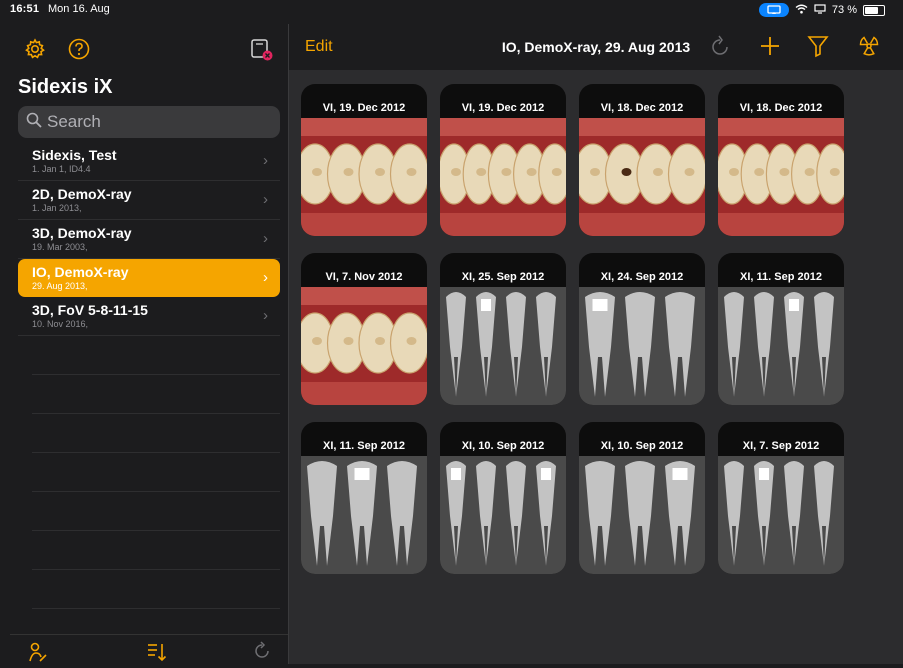 This screenshot has width=903, height=668. I want to click on search-icon, so click(34, 122).